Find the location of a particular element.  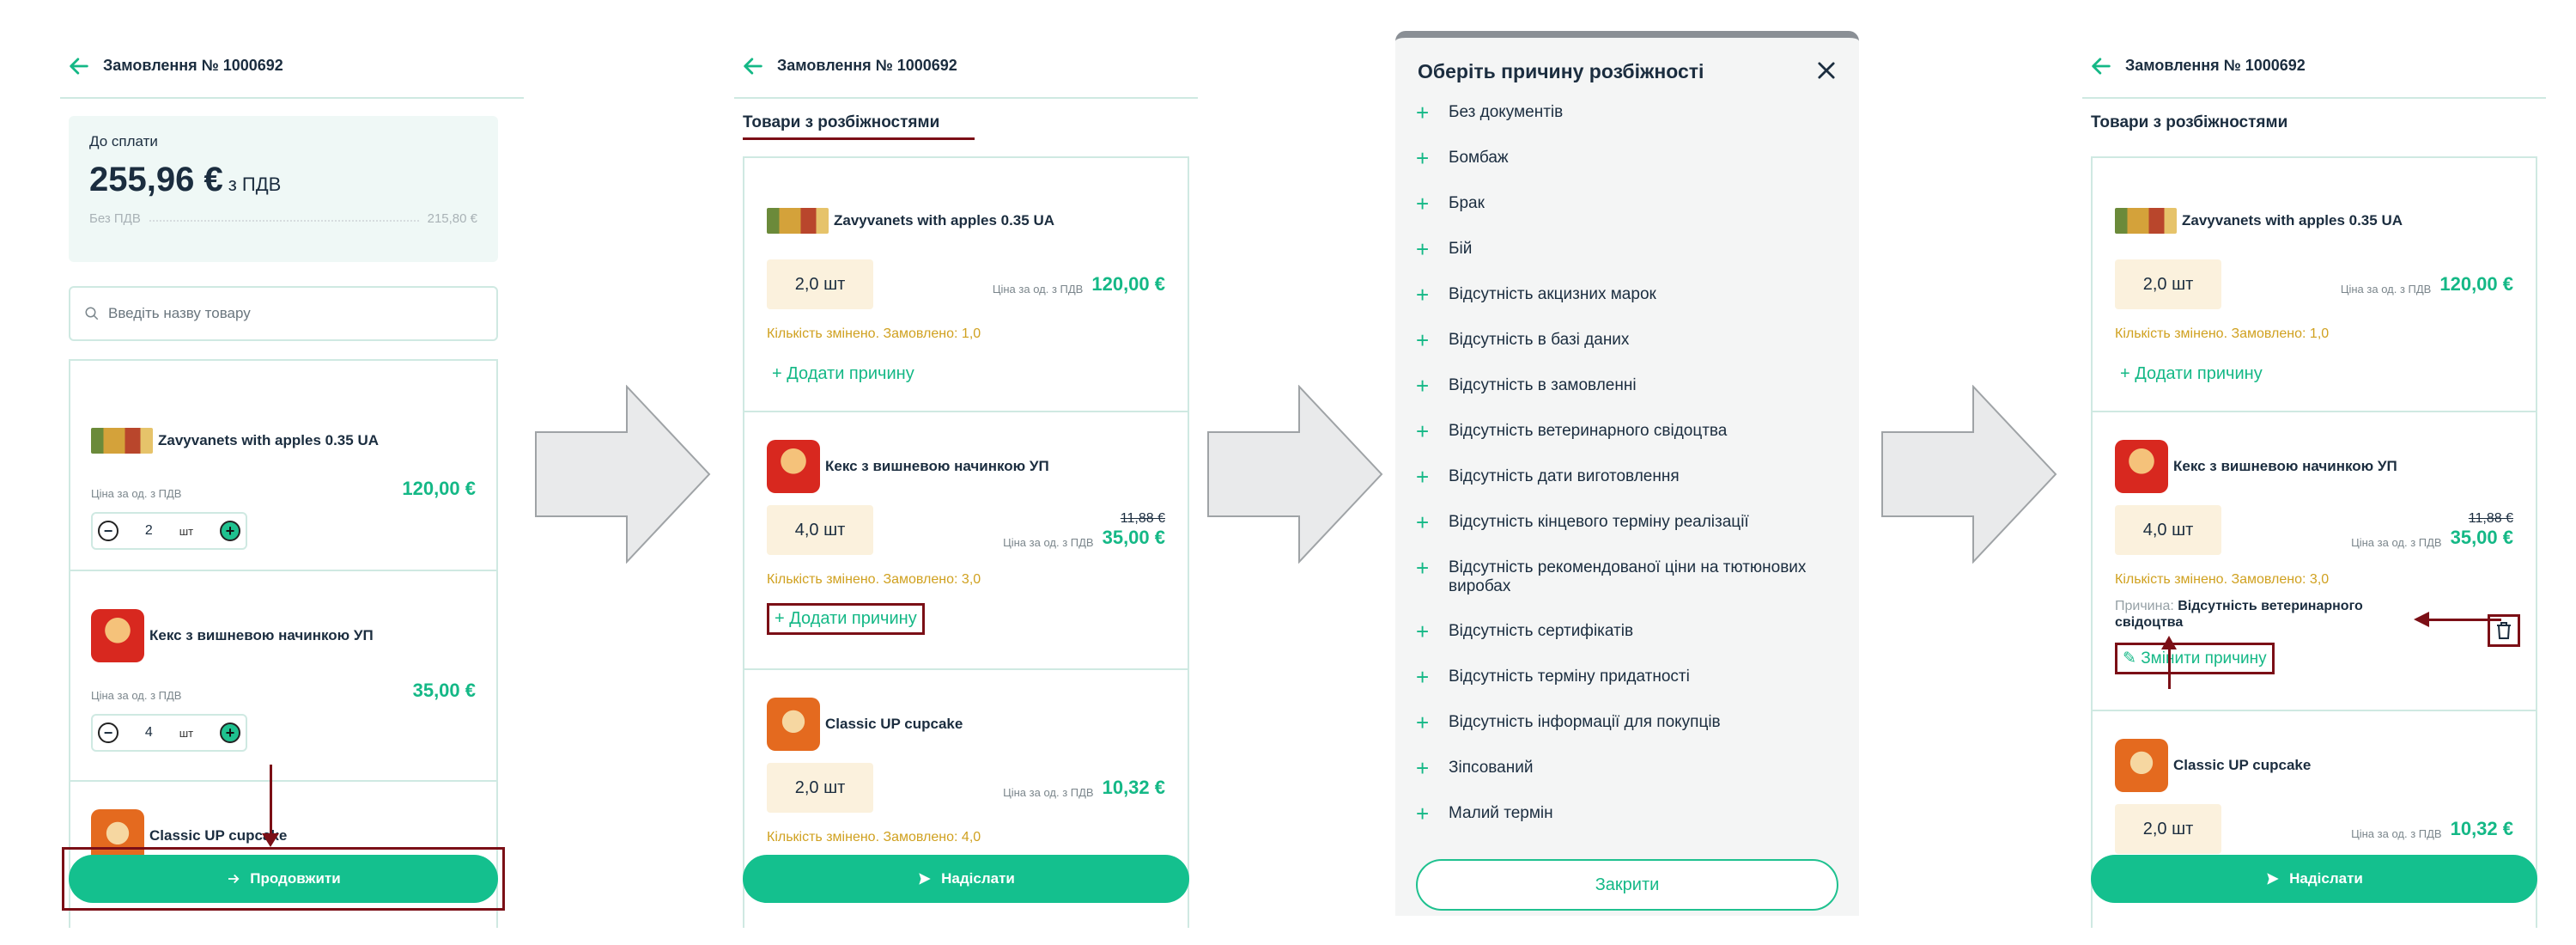

search-input: Введіть назву товару is located at coordinates (283, 313).